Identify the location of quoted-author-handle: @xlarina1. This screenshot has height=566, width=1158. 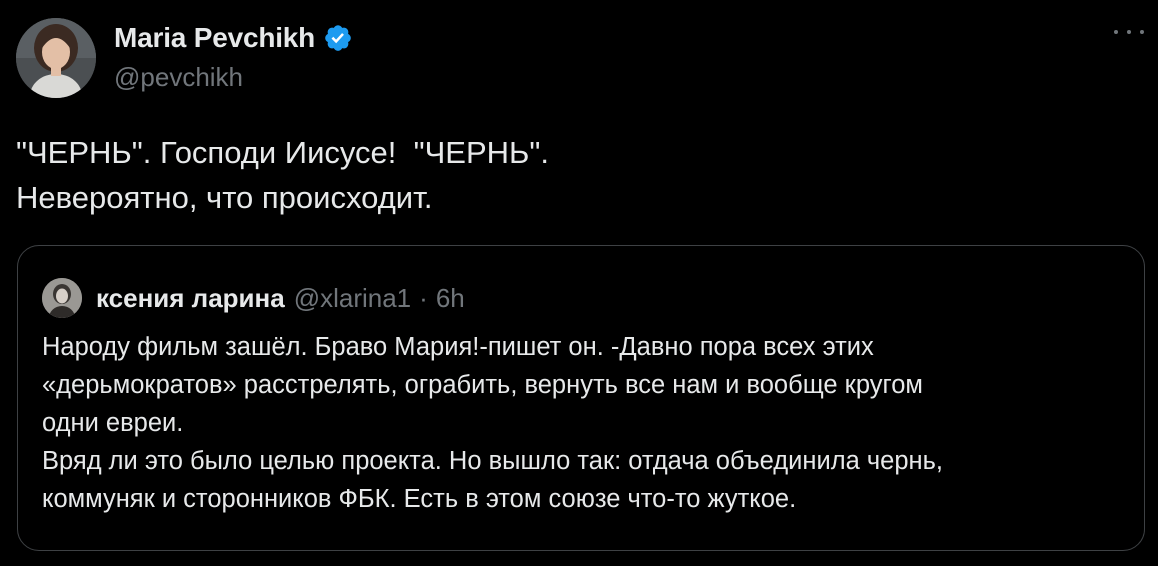
(352, 298).